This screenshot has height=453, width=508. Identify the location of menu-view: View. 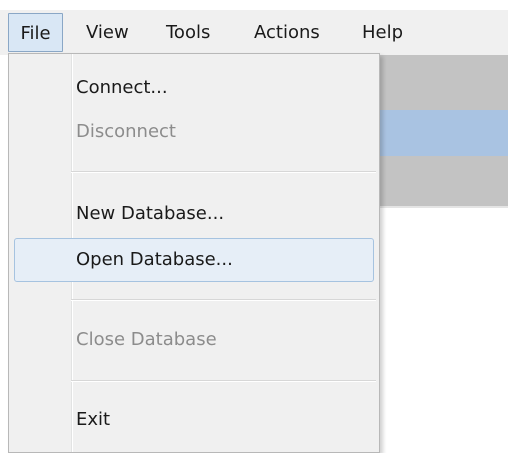
(107, 32).